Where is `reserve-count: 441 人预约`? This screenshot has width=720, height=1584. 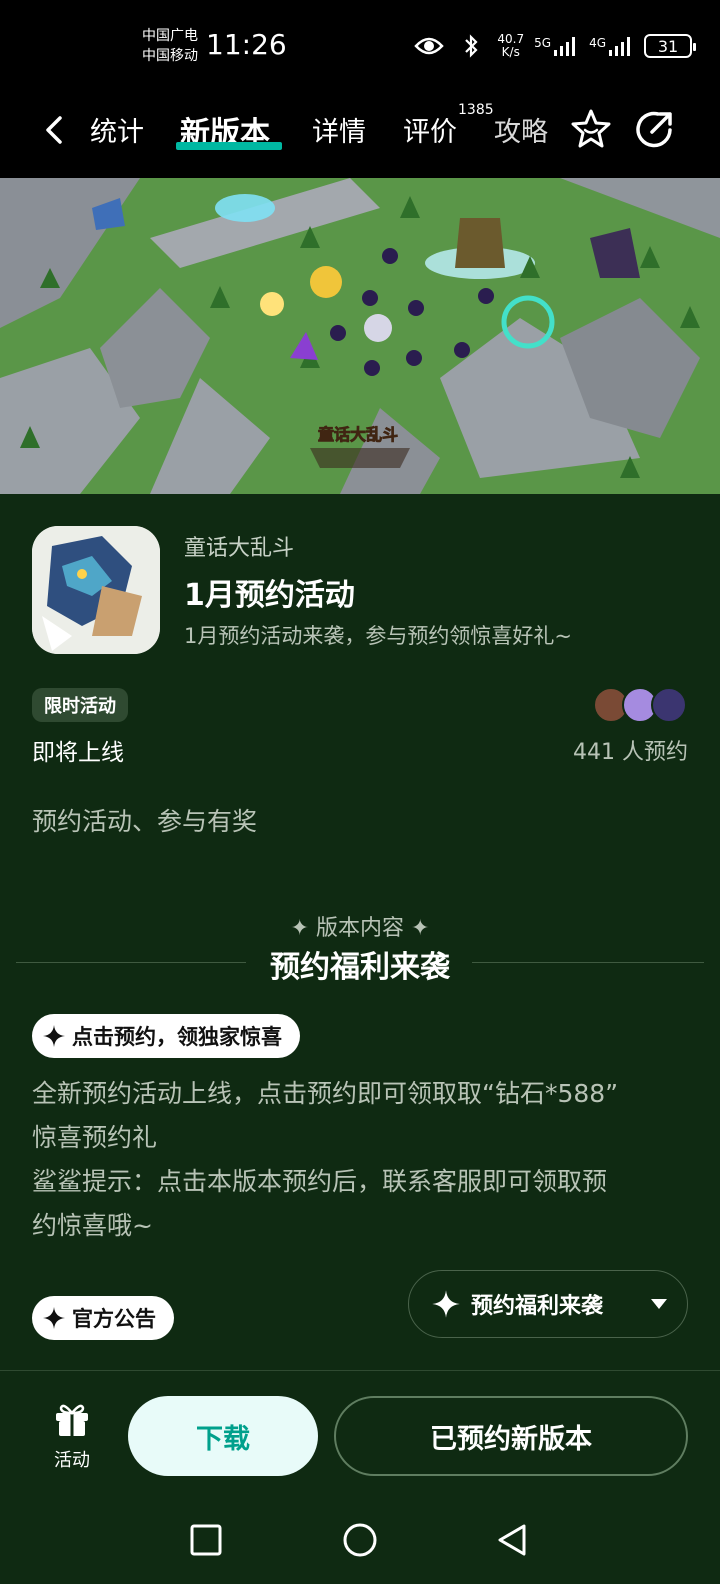
reserve-count: 441 人预约 is located at coordinates (630, 752).